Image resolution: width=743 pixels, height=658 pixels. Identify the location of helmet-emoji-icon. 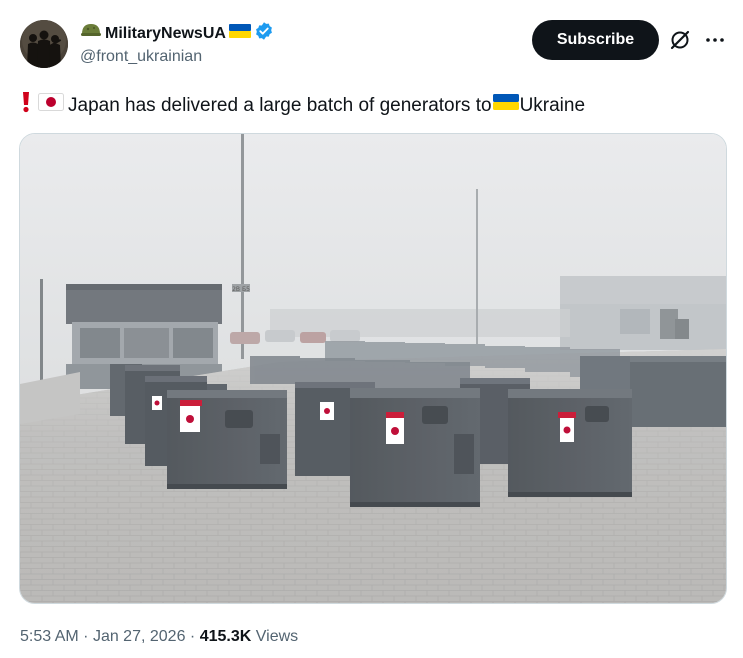
(91, 33).